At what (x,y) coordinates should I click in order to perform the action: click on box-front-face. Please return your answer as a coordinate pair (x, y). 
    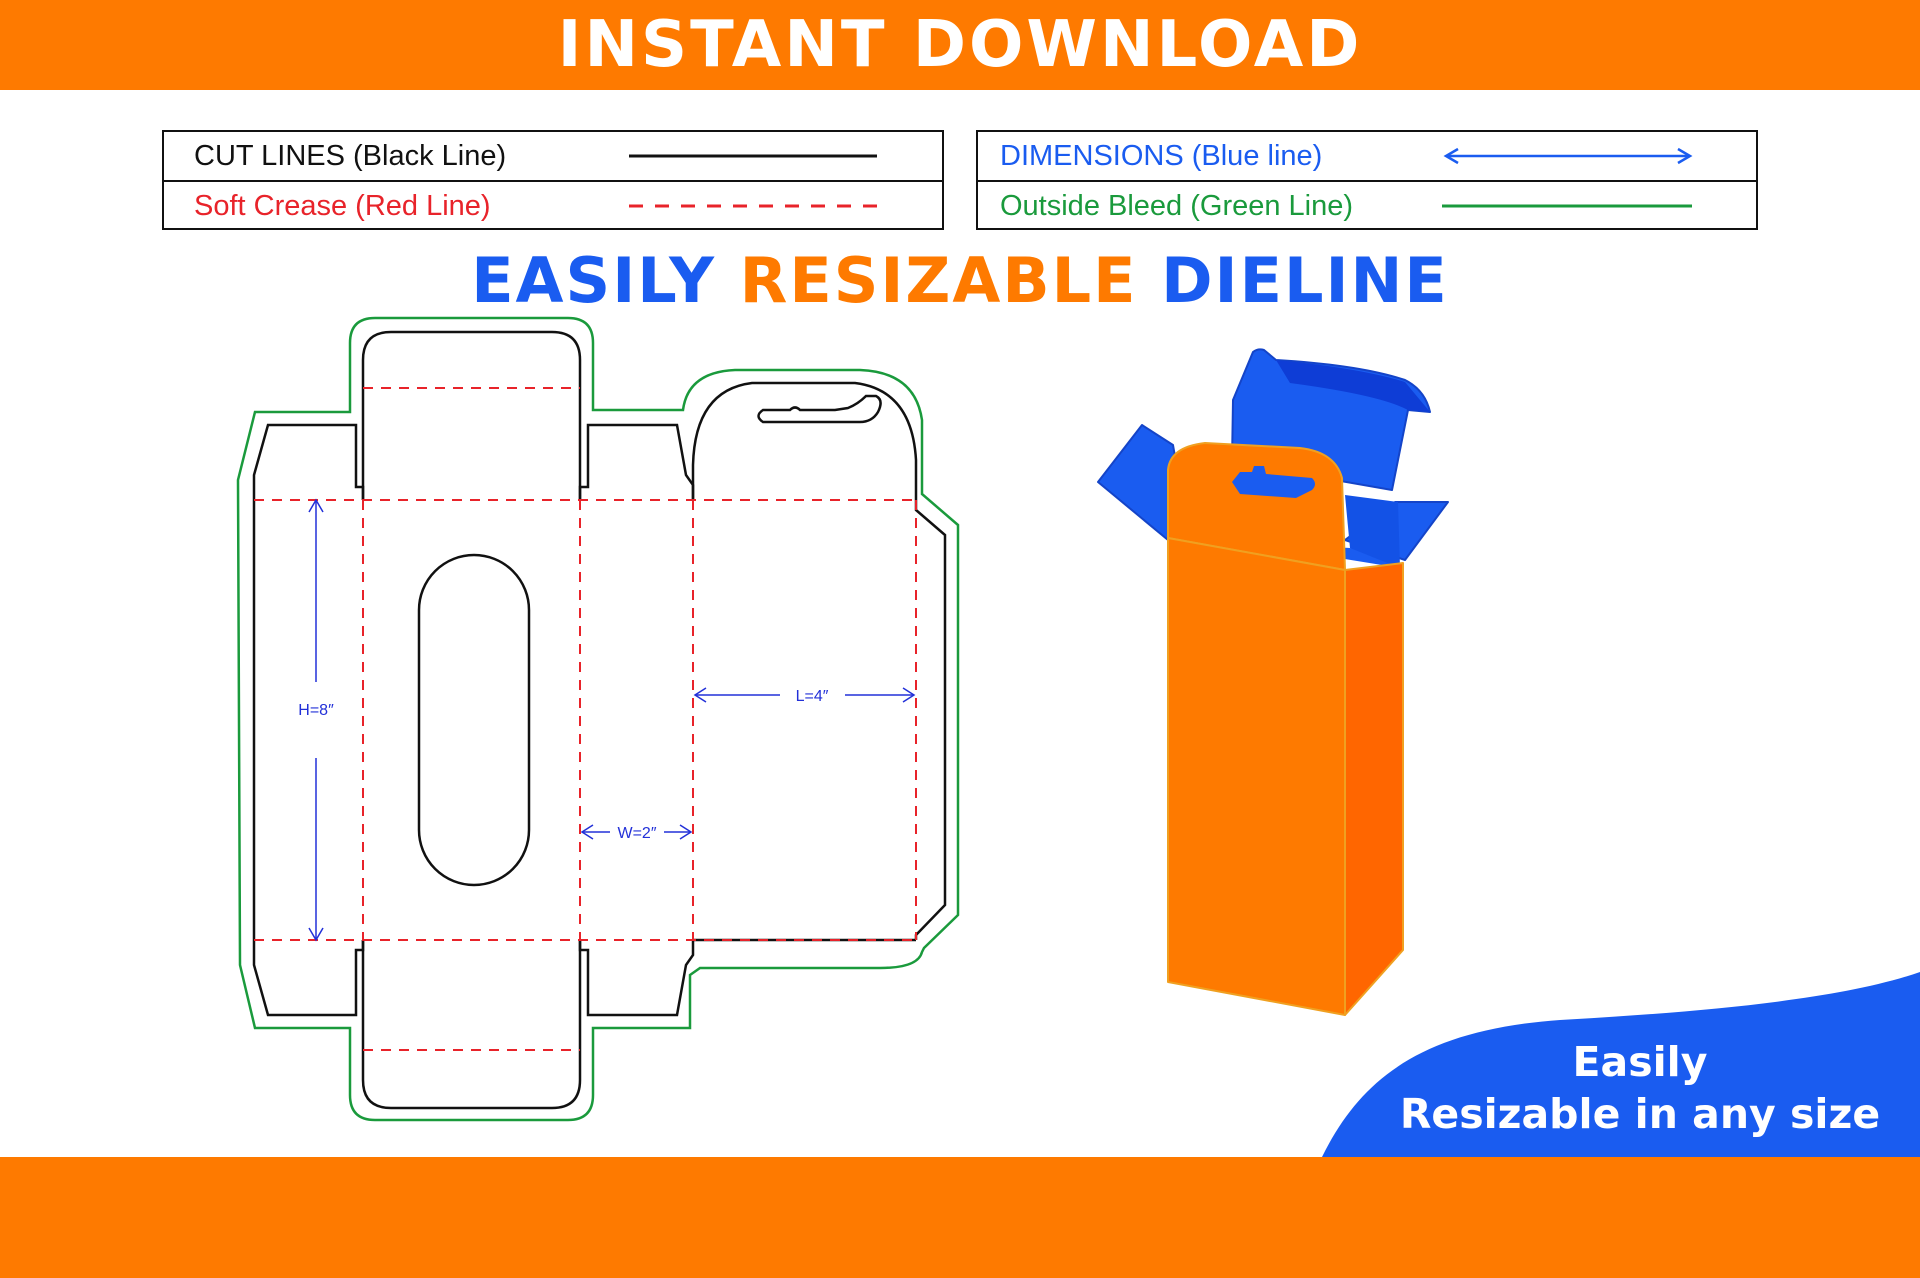
    Looking at the image, I should click on (1256, 776).